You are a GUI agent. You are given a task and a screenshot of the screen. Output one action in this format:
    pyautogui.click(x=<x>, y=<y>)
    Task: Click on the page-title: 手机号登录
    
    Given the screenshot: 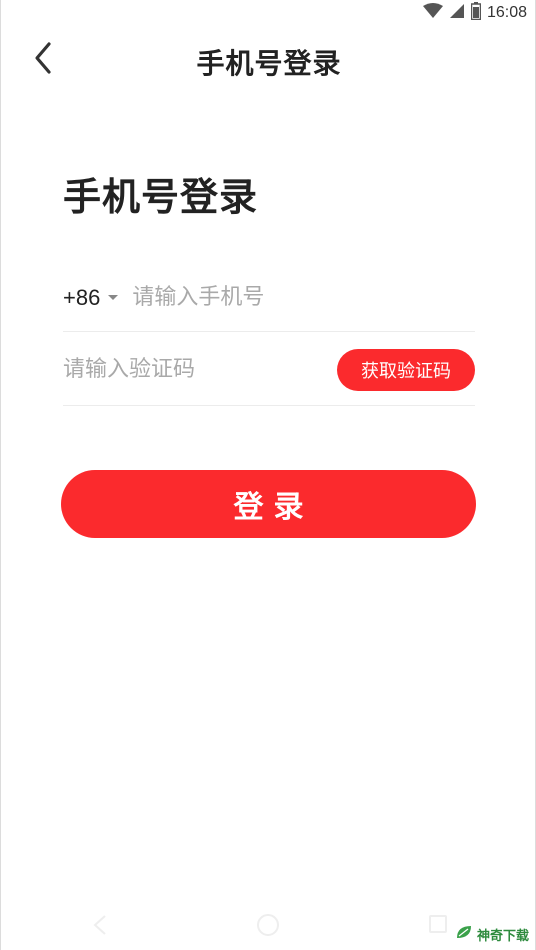 What is the action you would take?
    pyautogui.click(x=161, y=197)
    